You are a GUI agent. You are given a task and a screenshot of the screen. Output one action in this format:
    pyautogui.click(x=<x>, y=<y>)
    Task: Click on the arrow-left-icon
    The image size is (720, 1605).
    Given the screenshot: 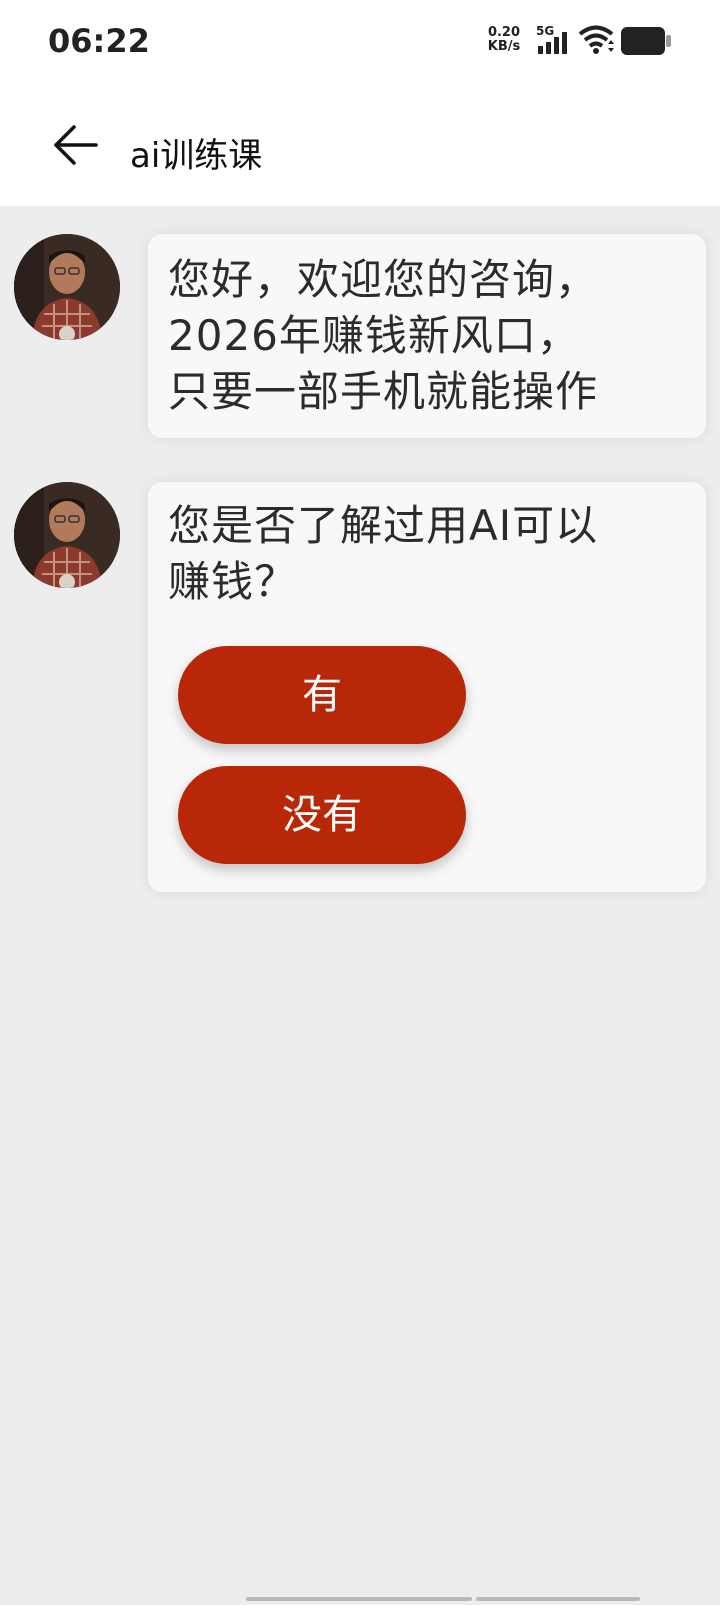 What is the action you would take?
    pyautogui.click(x=76, y=145)
    